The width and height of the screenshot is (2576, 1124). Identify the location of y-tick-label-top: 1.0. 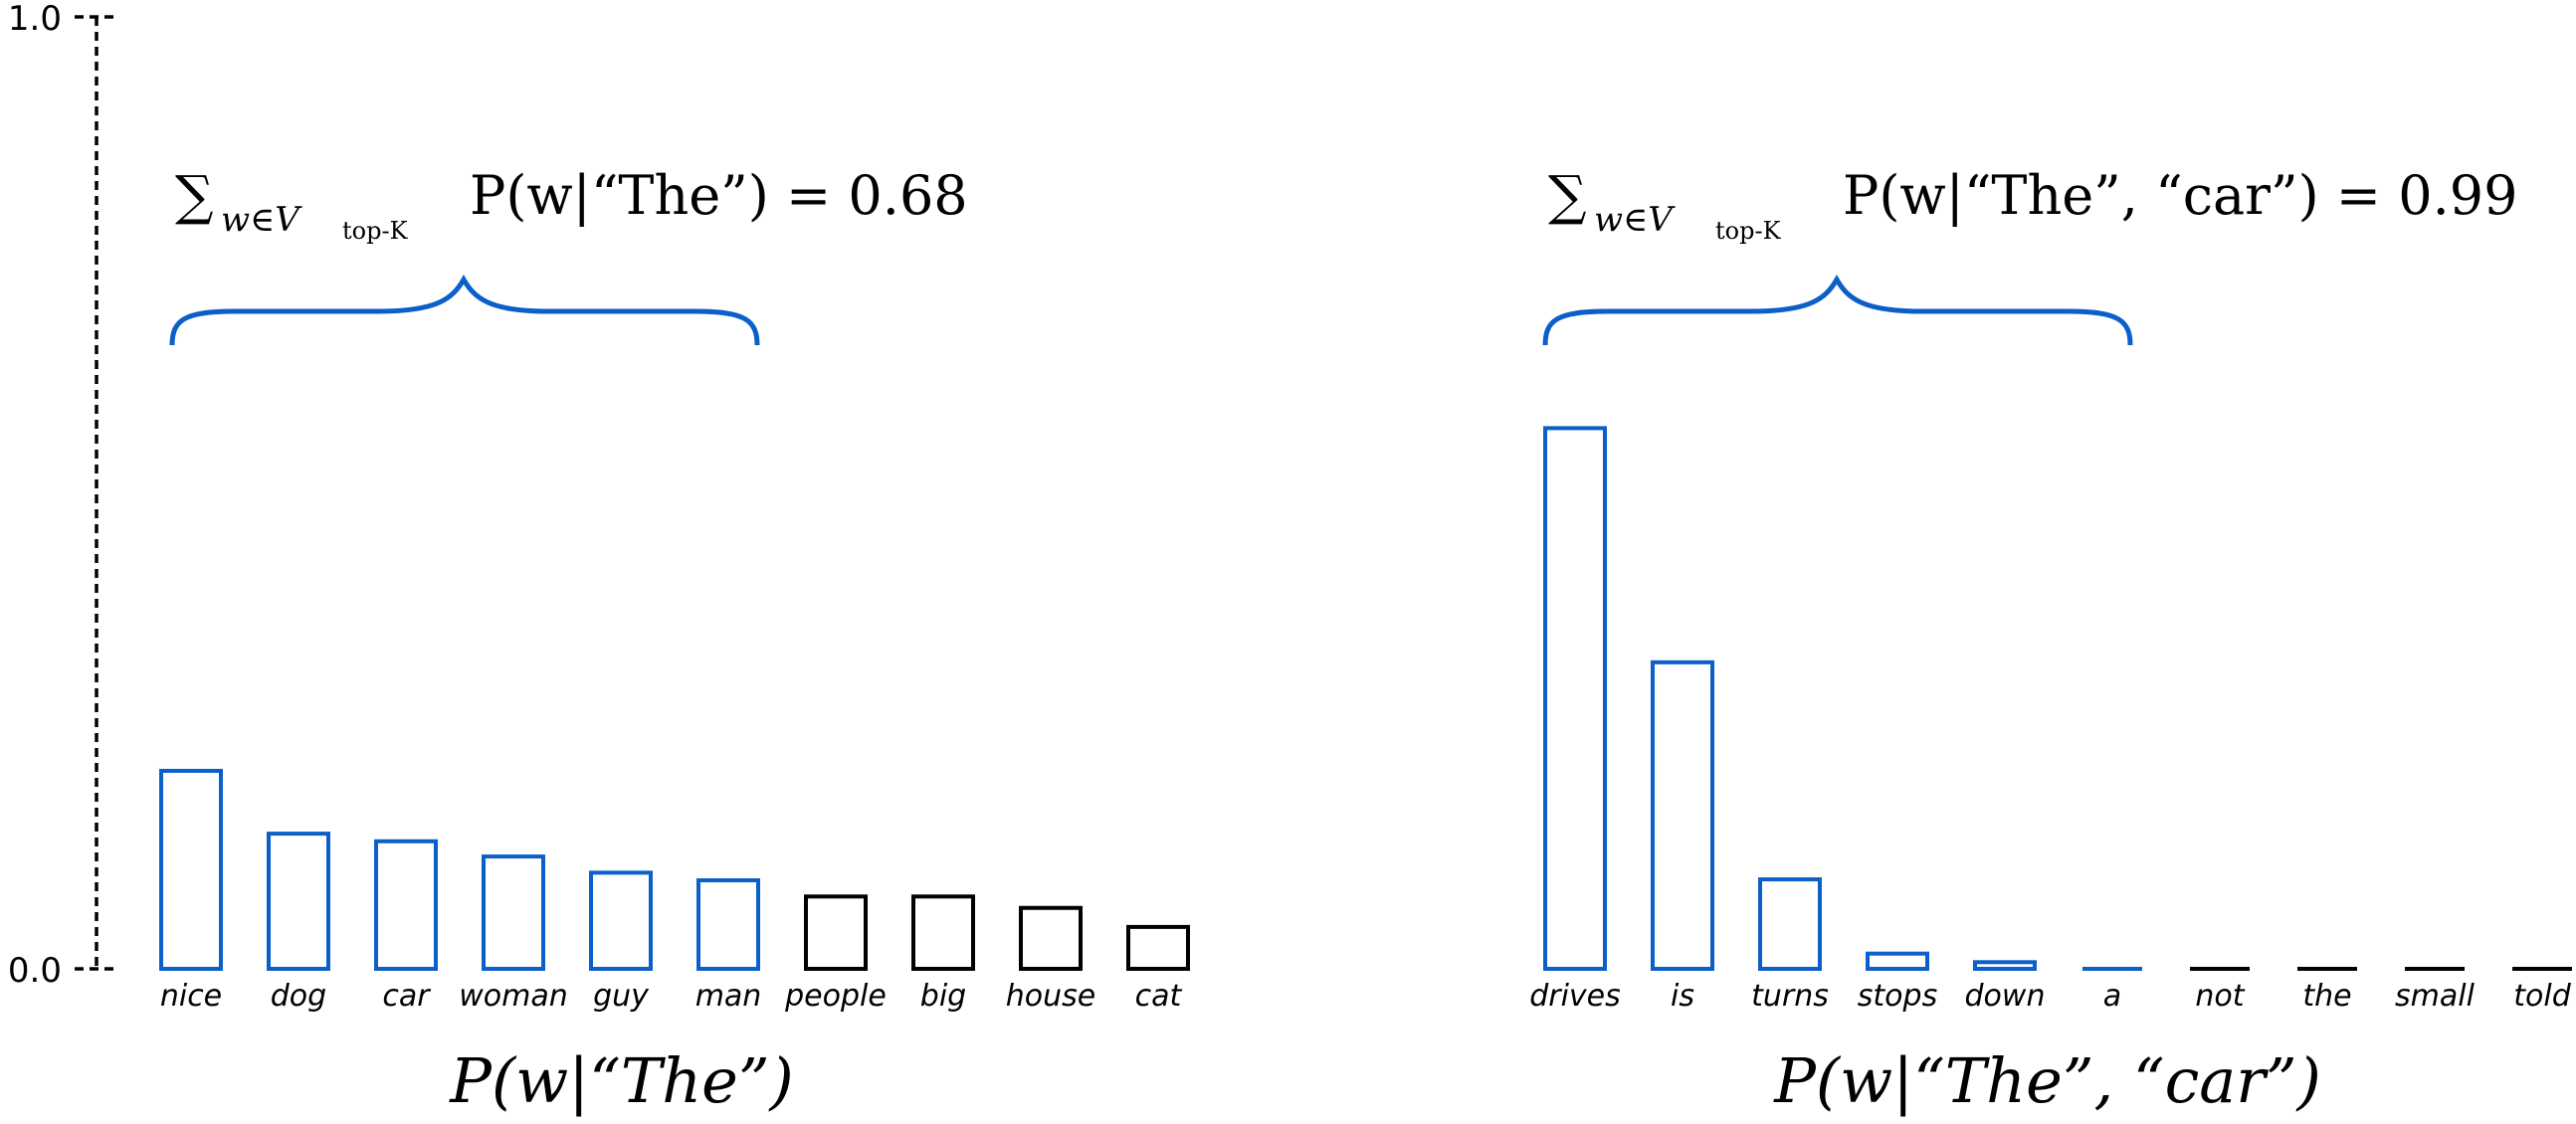
(35, 19).